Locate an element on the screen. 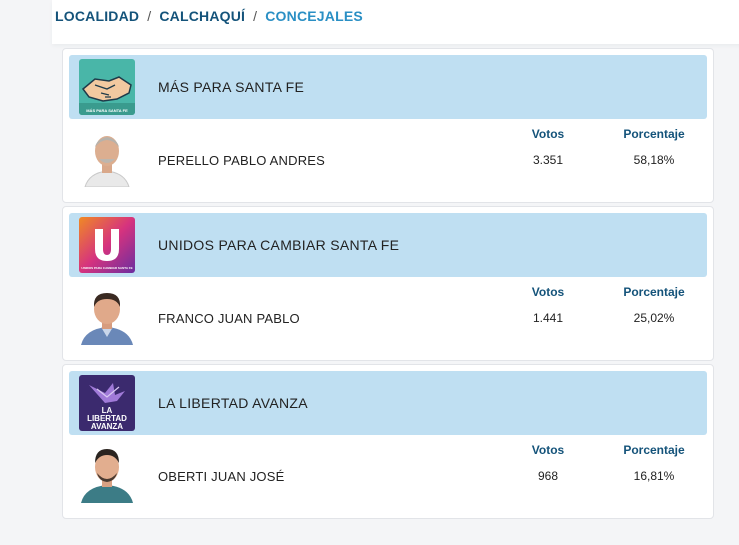 Image resolution: width=739 pixels, height=545 pixels. percent-value: 58,18% is located at coordinates (654, 160).